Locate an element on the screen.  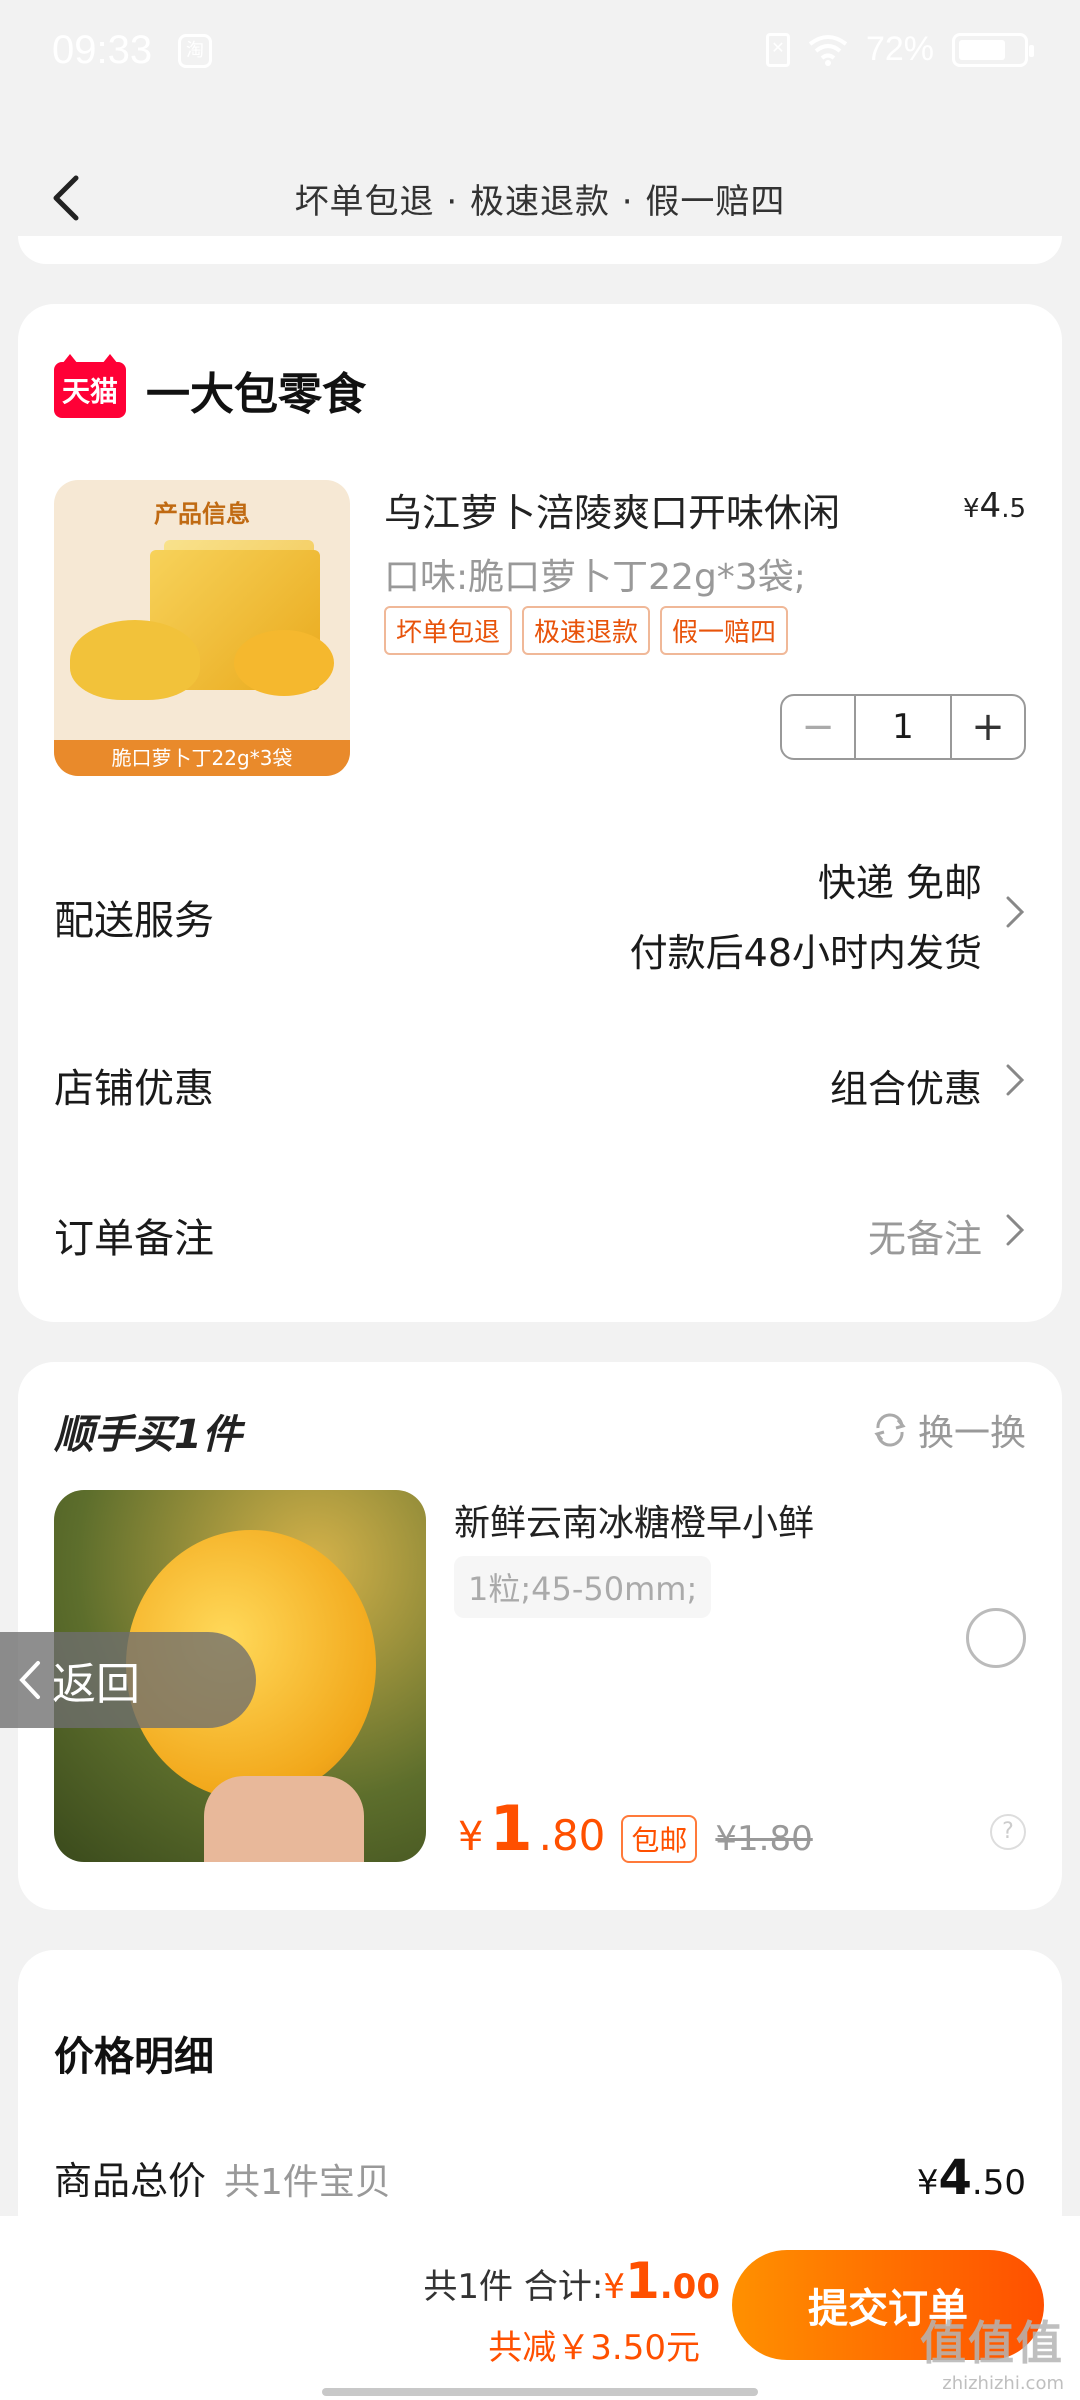
price-detail-title: 价格明细 is located at coordinates (134, 2057).